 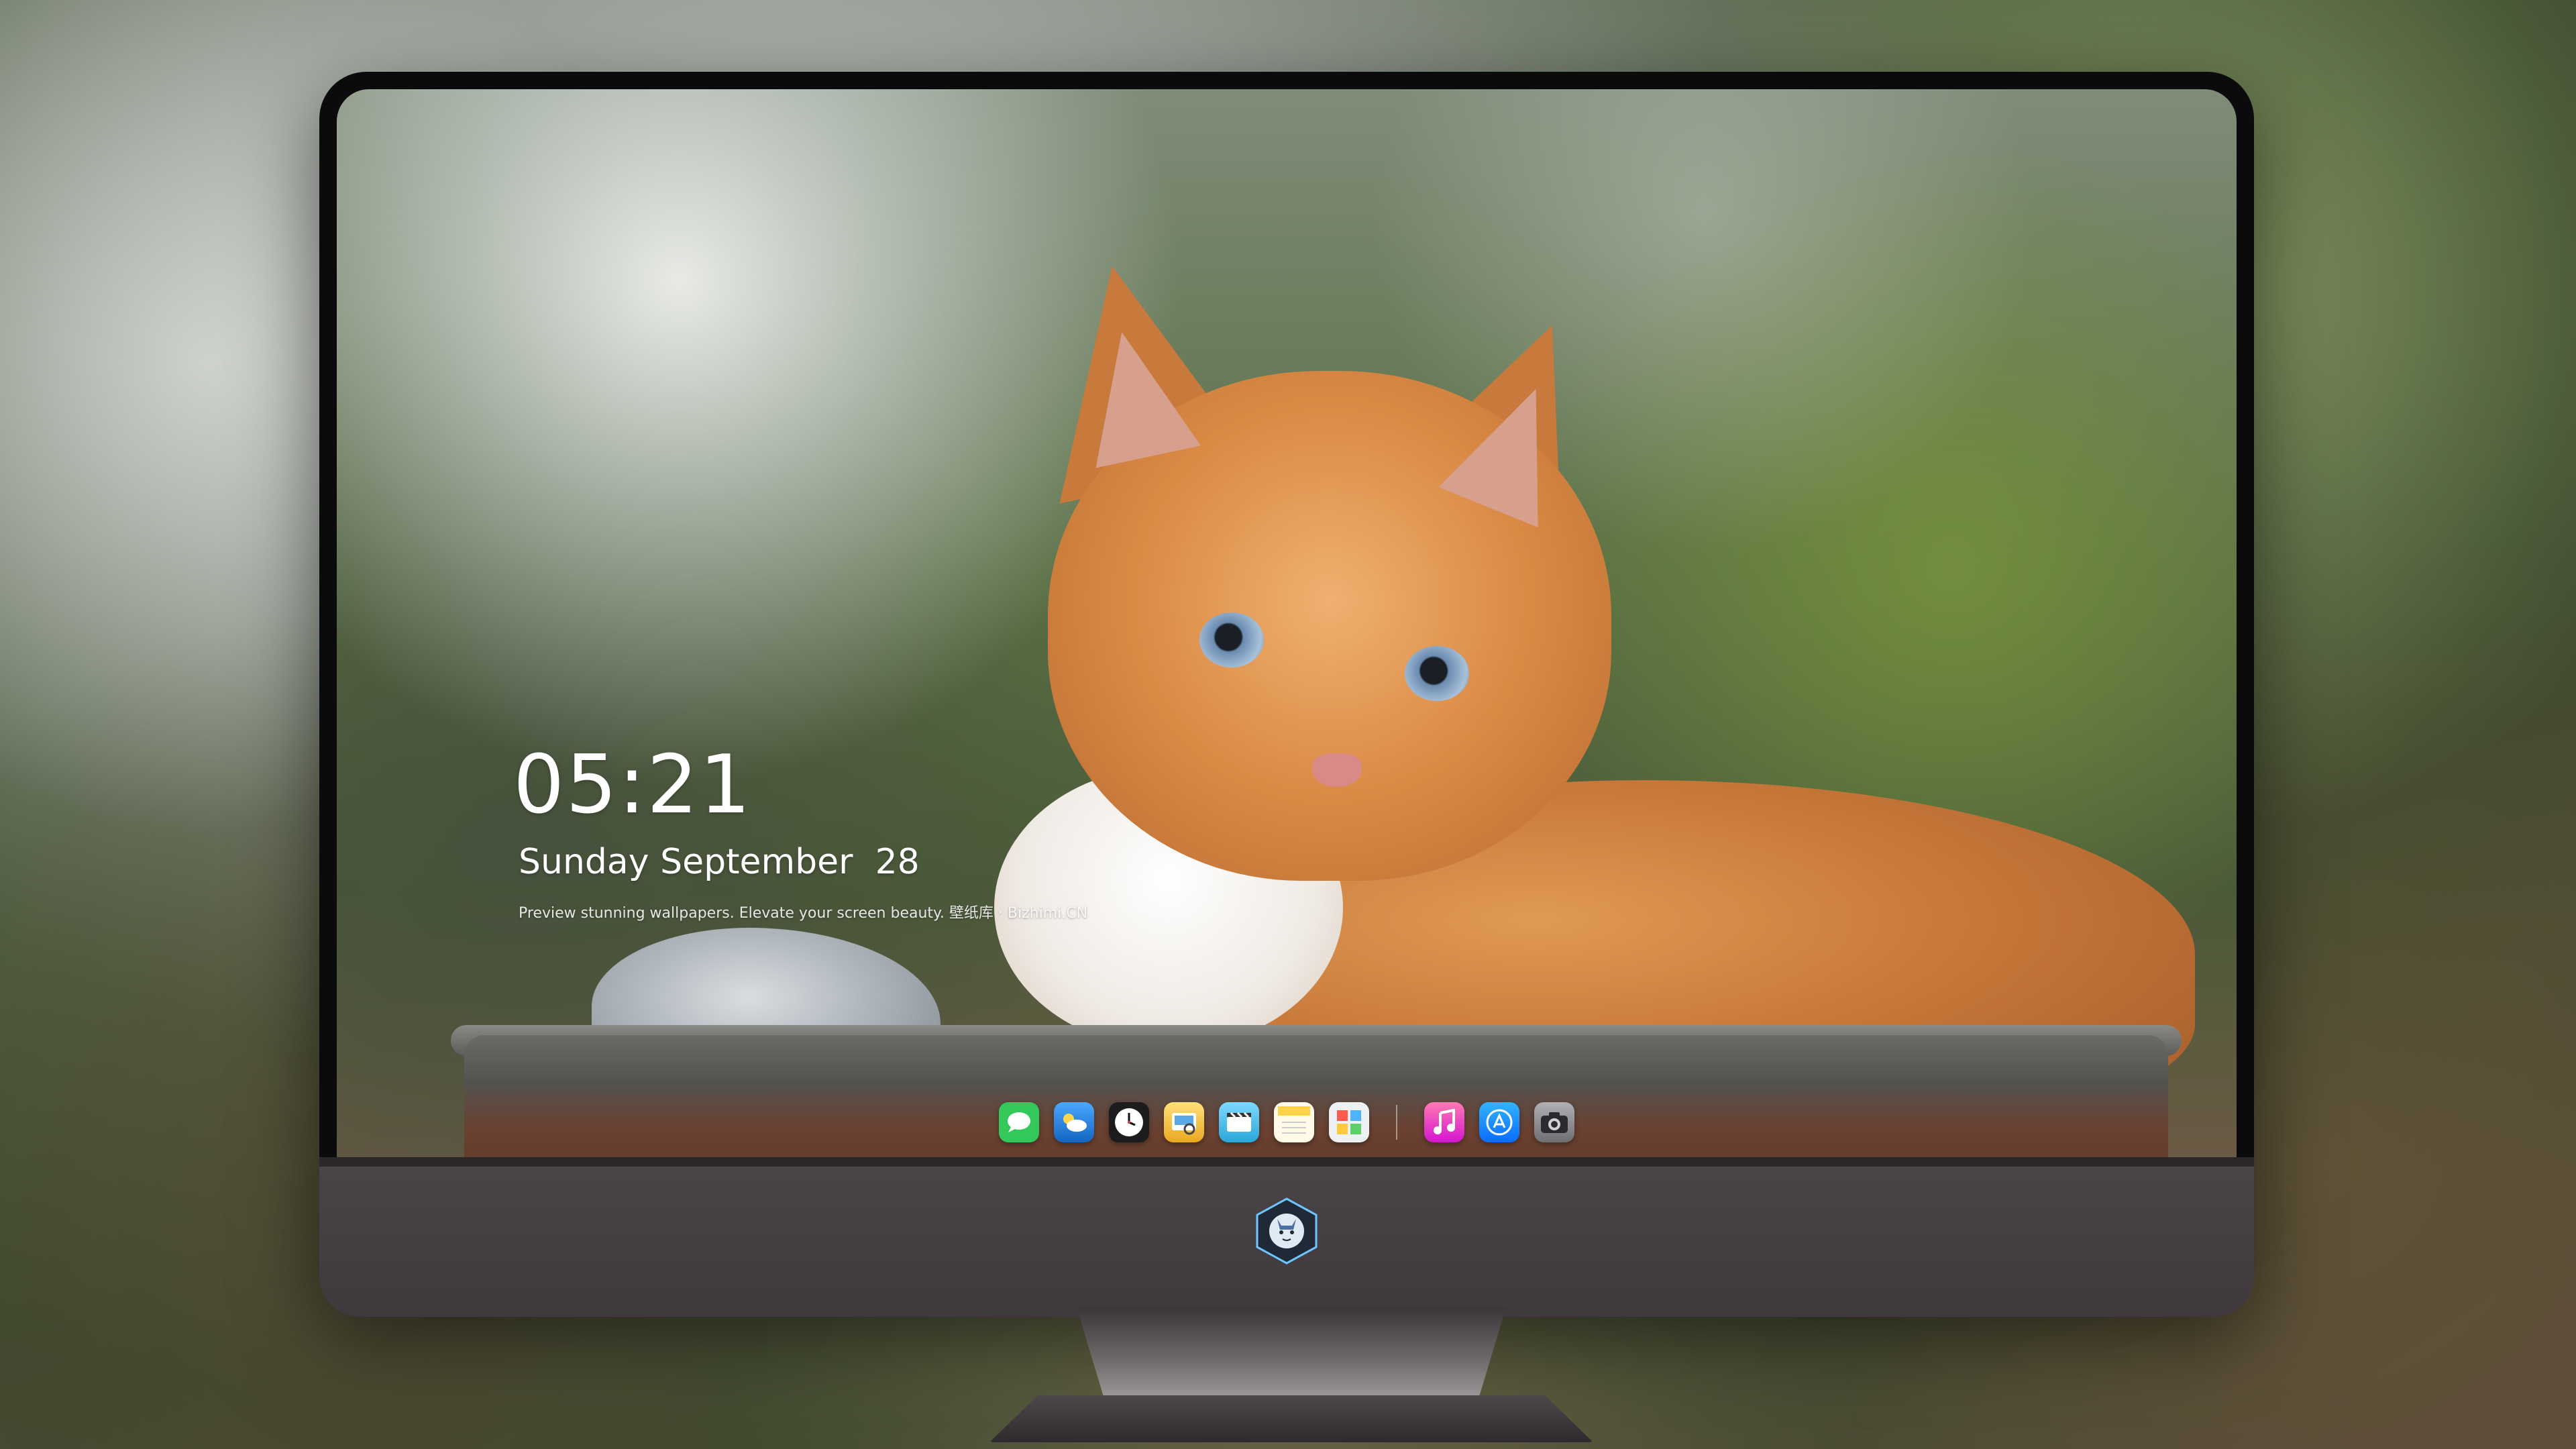 What do you see at coordinates (1239, 1122) in the screenshot?
I see `clips-icon` at bounding box center [1239, 1122].